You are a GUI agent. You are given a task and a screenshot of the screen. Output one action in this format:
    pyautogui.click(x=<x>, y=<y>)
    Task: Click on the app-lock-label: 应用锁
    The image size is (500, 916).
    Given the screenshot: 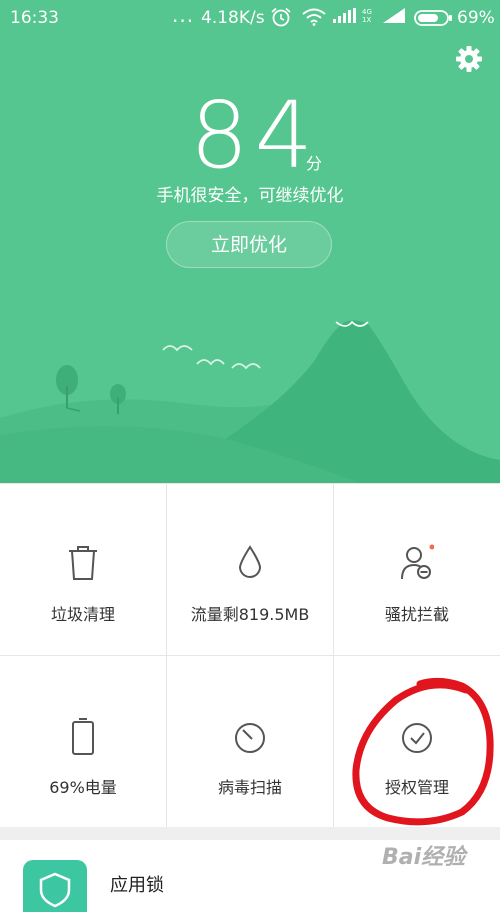 What is the action you would take?
    pyautogui.click(x=137, y=885)
    